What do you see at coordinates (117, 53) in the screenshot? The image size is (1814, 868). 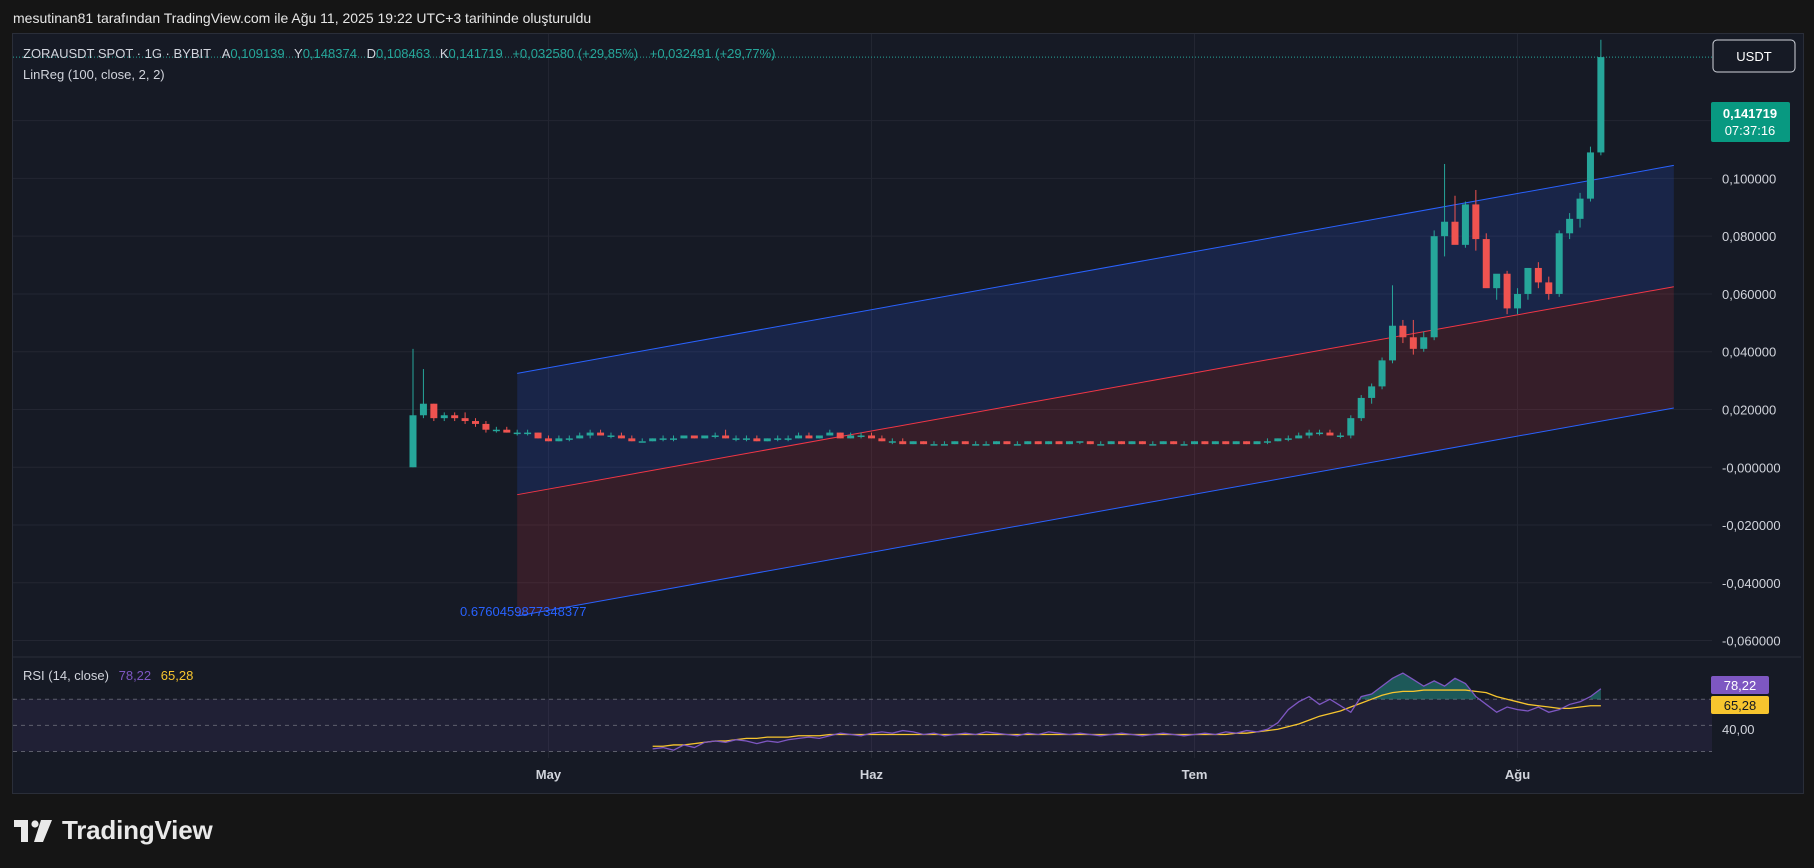 I see `legend-symbol: ZORAUSDT SPOT · 1G · BYBIT` at bounding box center [117, 53].